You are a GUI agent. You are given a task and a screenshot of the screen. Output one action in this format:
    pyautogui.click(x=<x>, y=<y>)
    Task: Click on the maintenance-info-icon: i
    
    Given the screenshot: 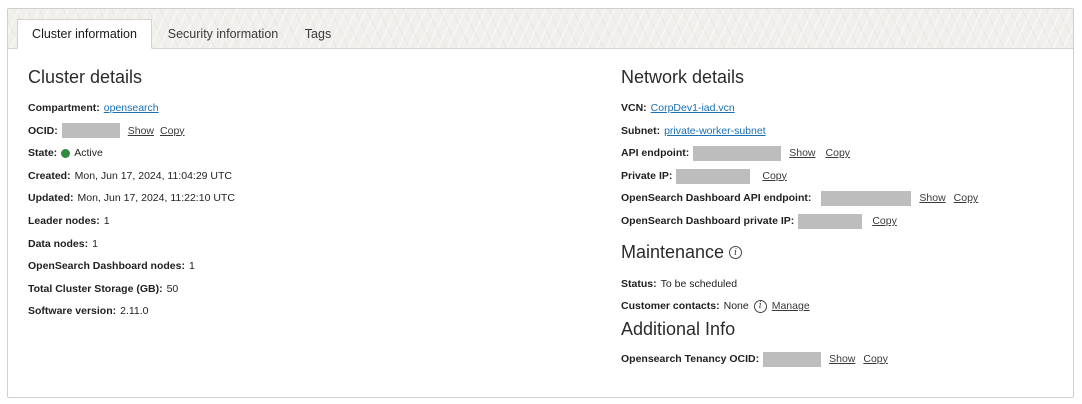 What is the action you would take?
    pyautogui.click(x=736, y=253)
    